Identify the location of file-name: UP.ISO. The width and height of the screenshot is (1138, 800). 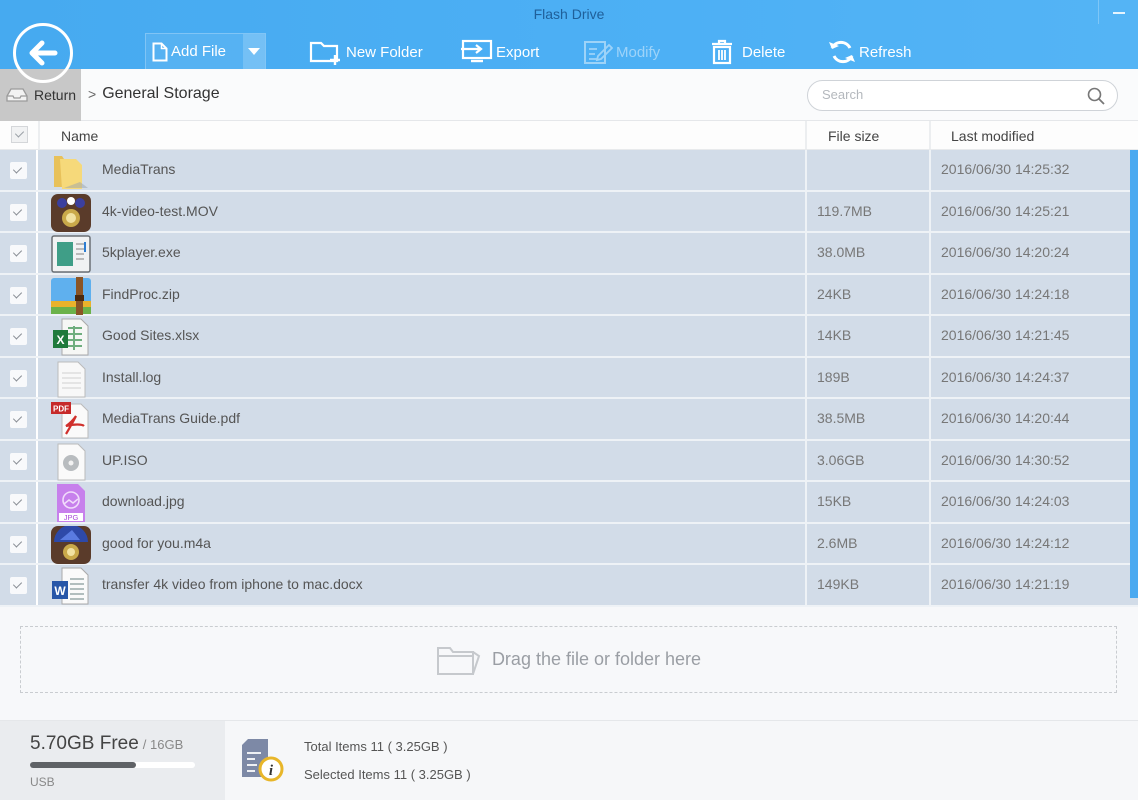
(125, 459).